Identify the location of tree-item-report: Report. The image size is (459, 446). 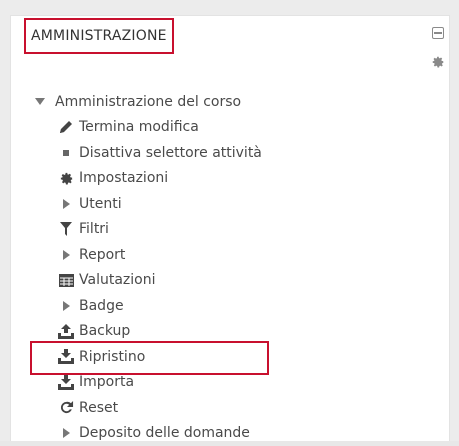
(147, 255).